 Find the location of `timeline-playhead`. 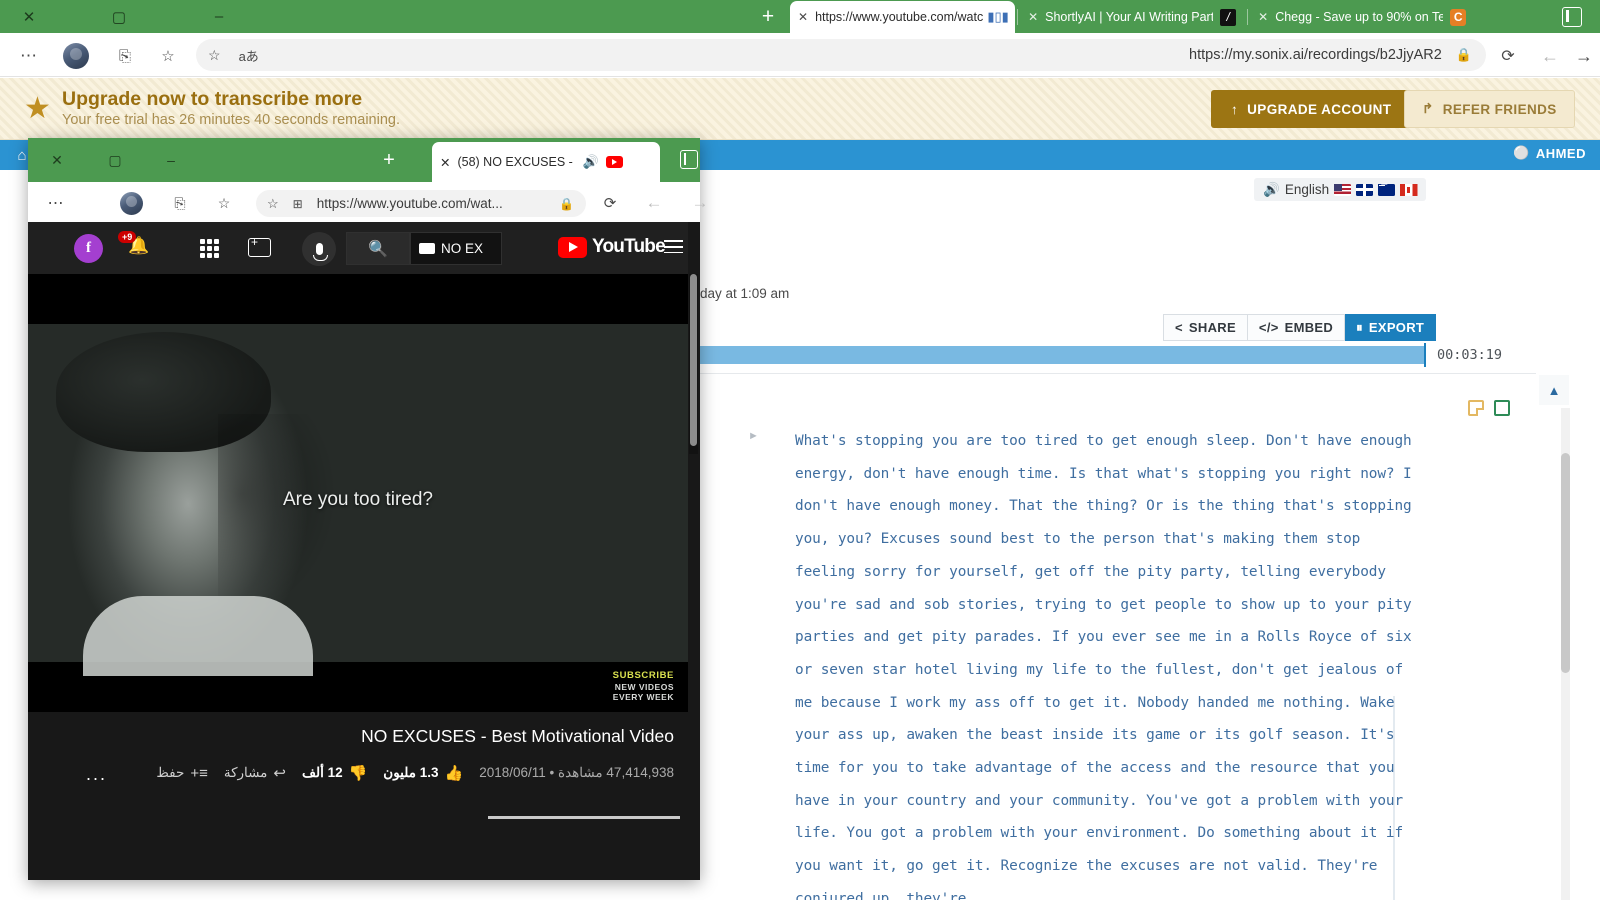

timeline-playhead is located at coordinates (1425, 355).